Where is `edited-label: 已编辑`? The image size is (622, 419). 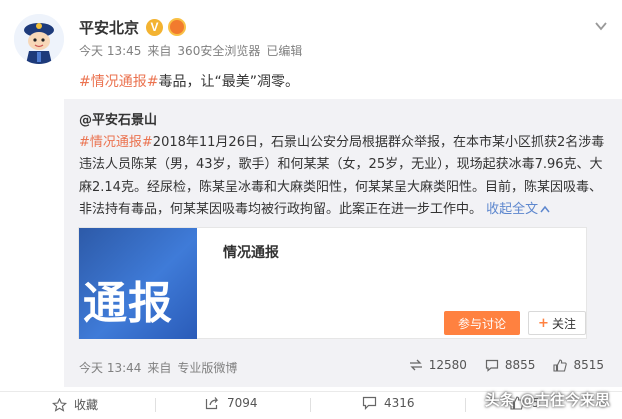 edited-label: 已编辑 is located at coordinates (284, 51).